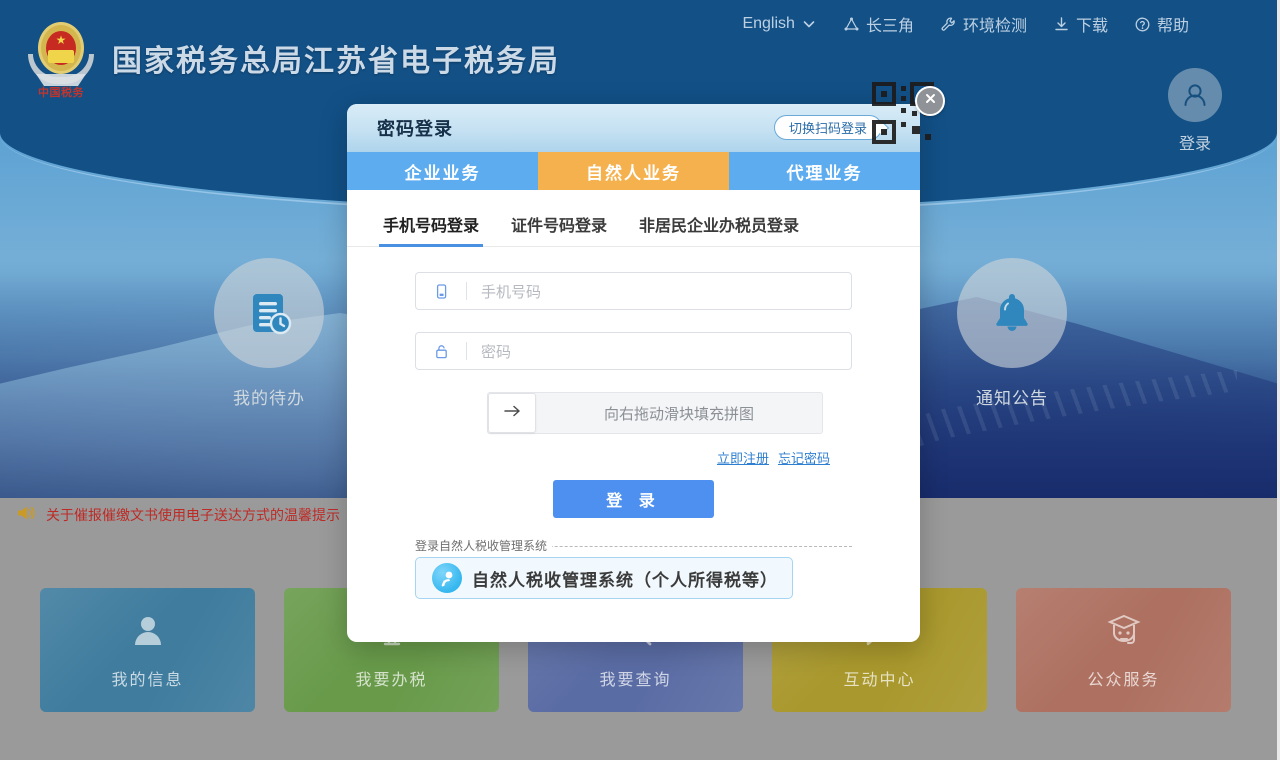 Image resolution: width=1280 pixels, height=760 pixels. Describe the element at coordinates (269, 398) in the screenshot. I see `hero-feature-label: 我的待办` at that location.